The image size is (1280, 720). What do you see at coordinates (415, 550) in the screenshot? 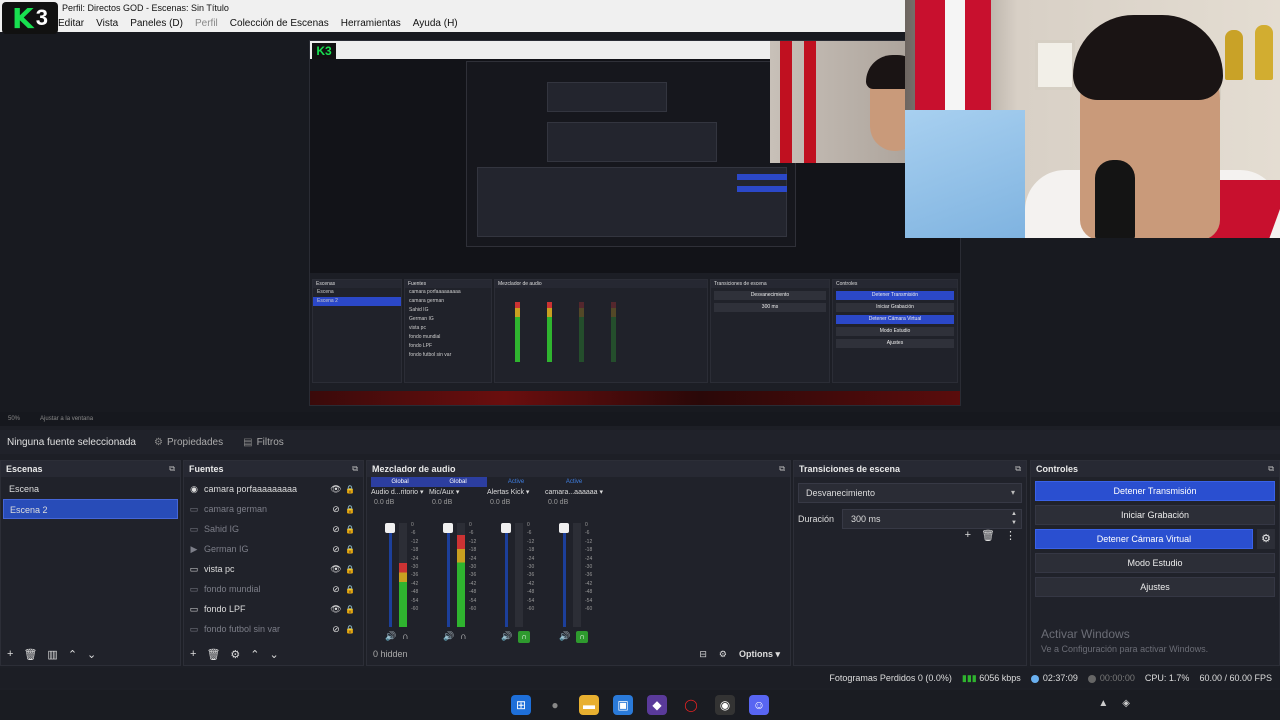
I see `db-tick: -18` at bounding box center [415, 550].